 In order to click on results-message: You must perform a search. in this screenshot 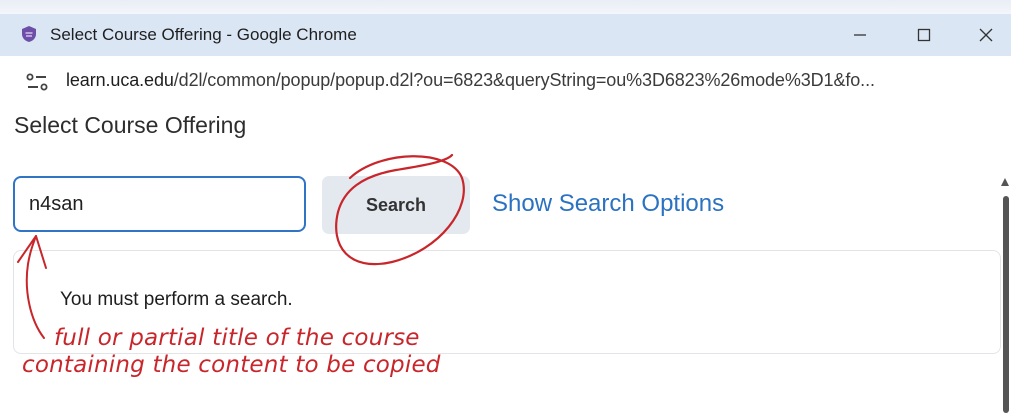, I will do `click(176, 299)`.